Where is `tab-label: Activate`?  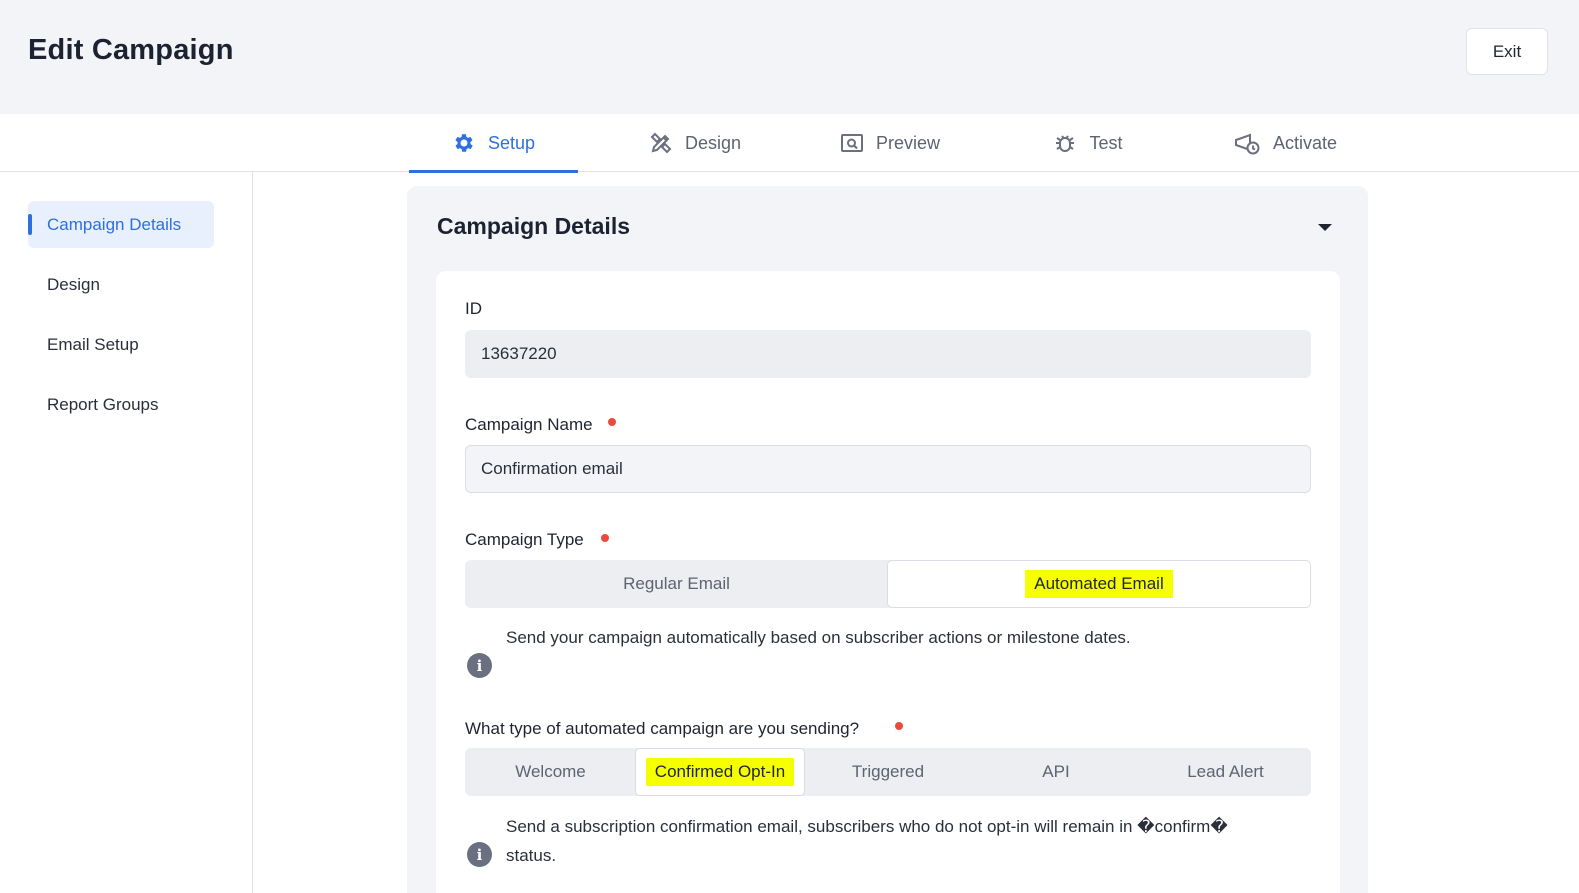
tab-label: Activate is located at coordinates (1305, 142).